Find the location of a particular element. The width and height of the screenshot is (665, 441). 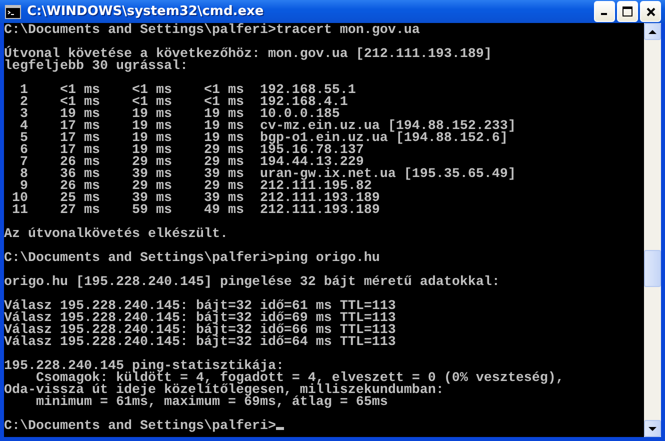

console-line: Az útvonalkövetés elkészült. is located at coordinates (116, 235).